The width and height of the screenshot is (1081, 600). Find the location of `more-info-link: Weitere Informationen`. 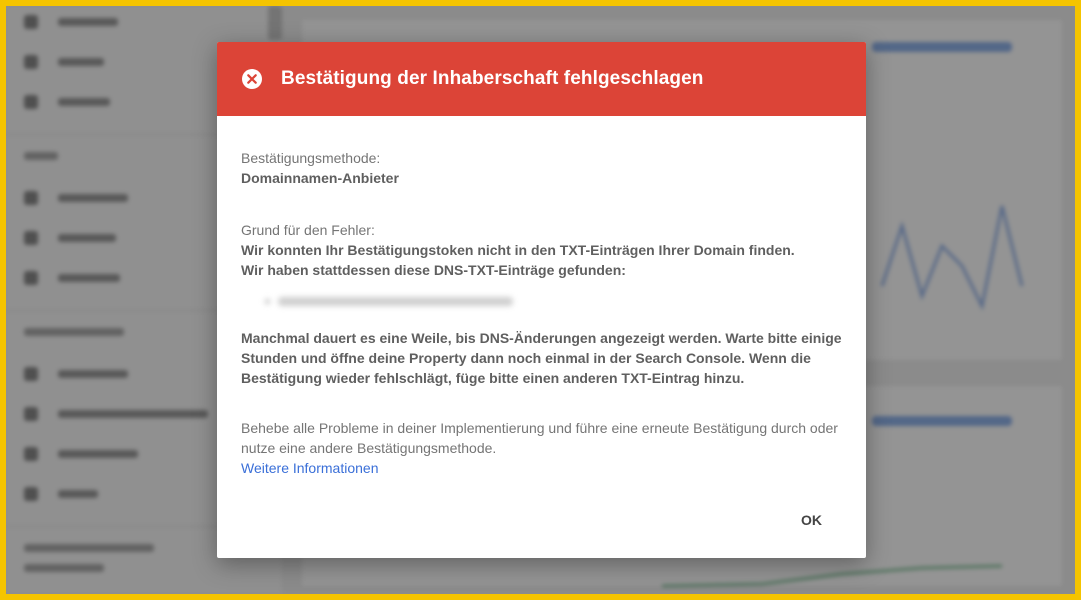

more-info-link: Weitere Informationen is located at coordinates (309, 468).